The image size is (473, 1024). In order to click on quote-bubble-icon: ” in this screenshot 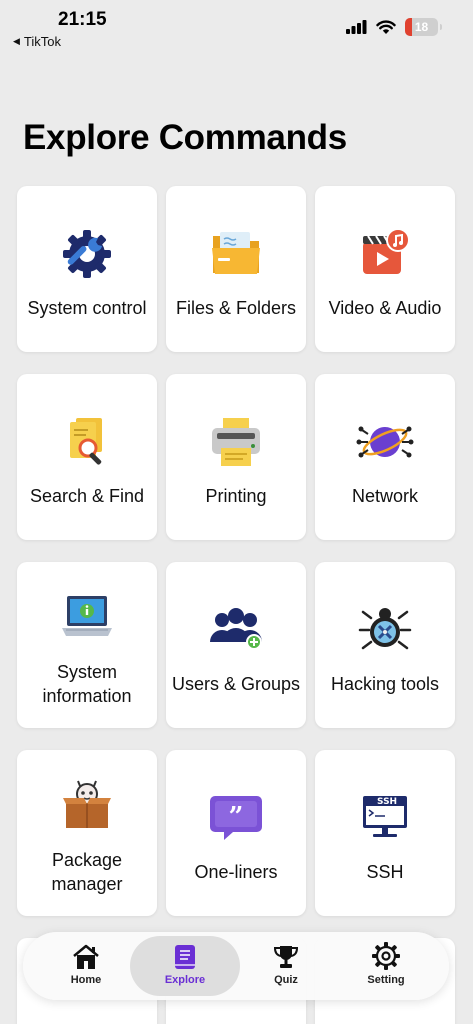, I will do `click(236, 818)`.